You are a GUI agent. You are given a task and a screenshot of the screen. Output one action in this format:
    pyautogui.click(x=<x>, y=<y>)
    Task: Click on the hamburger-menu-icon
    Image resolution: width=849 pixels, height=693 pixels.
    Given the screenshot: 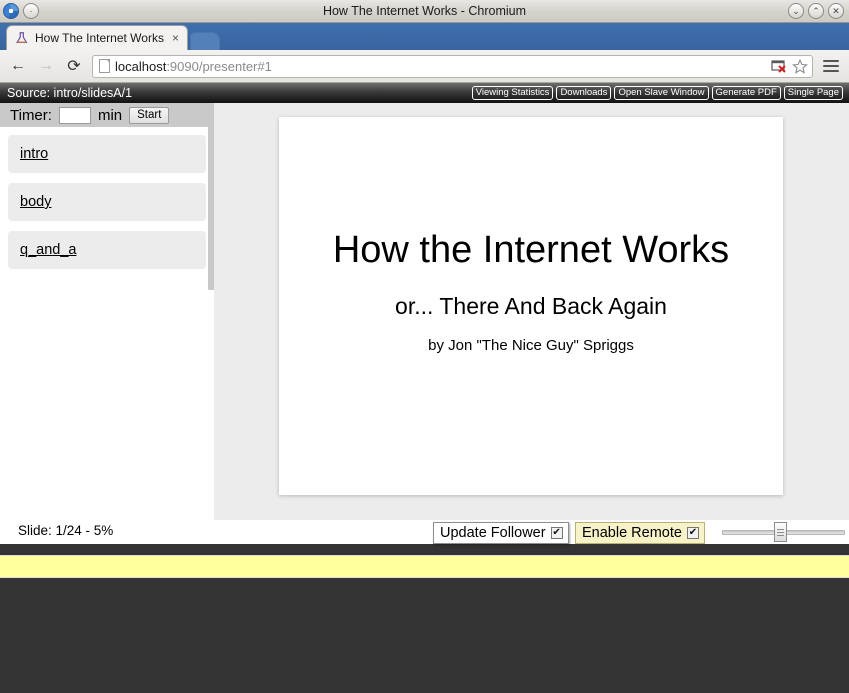 What is the action you would take?
    pyautogui.click(x=831, y=66)
    